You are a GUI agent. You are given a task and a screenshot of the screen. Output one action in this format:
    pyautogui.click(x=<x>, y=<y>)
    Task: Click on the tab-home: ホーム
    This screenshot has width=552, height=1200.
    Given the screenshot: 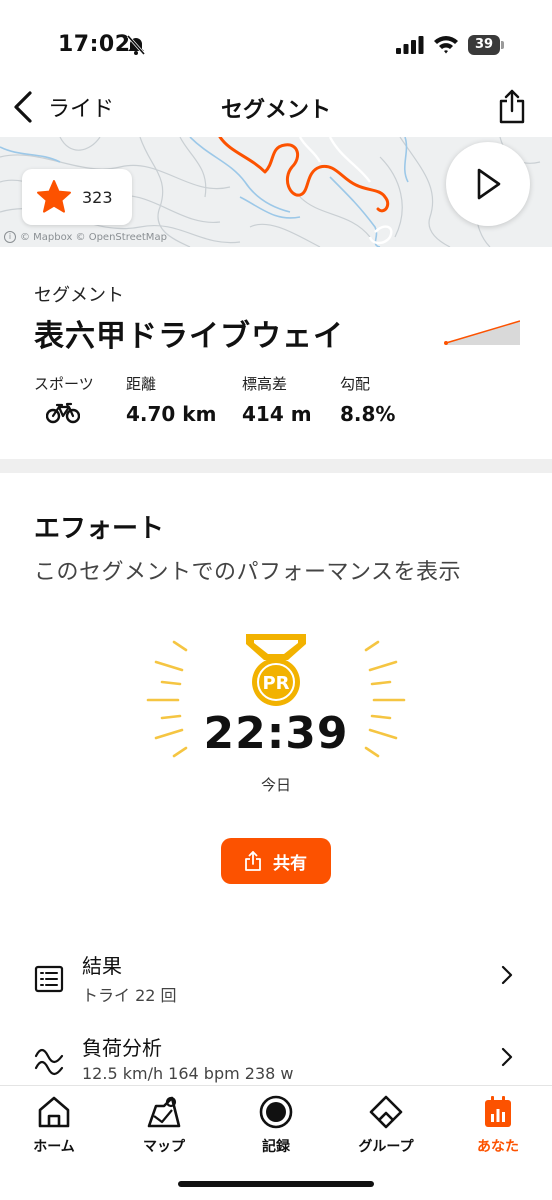 What is the action you would take?
    pyautogui.click(x=54, y=1125)
    